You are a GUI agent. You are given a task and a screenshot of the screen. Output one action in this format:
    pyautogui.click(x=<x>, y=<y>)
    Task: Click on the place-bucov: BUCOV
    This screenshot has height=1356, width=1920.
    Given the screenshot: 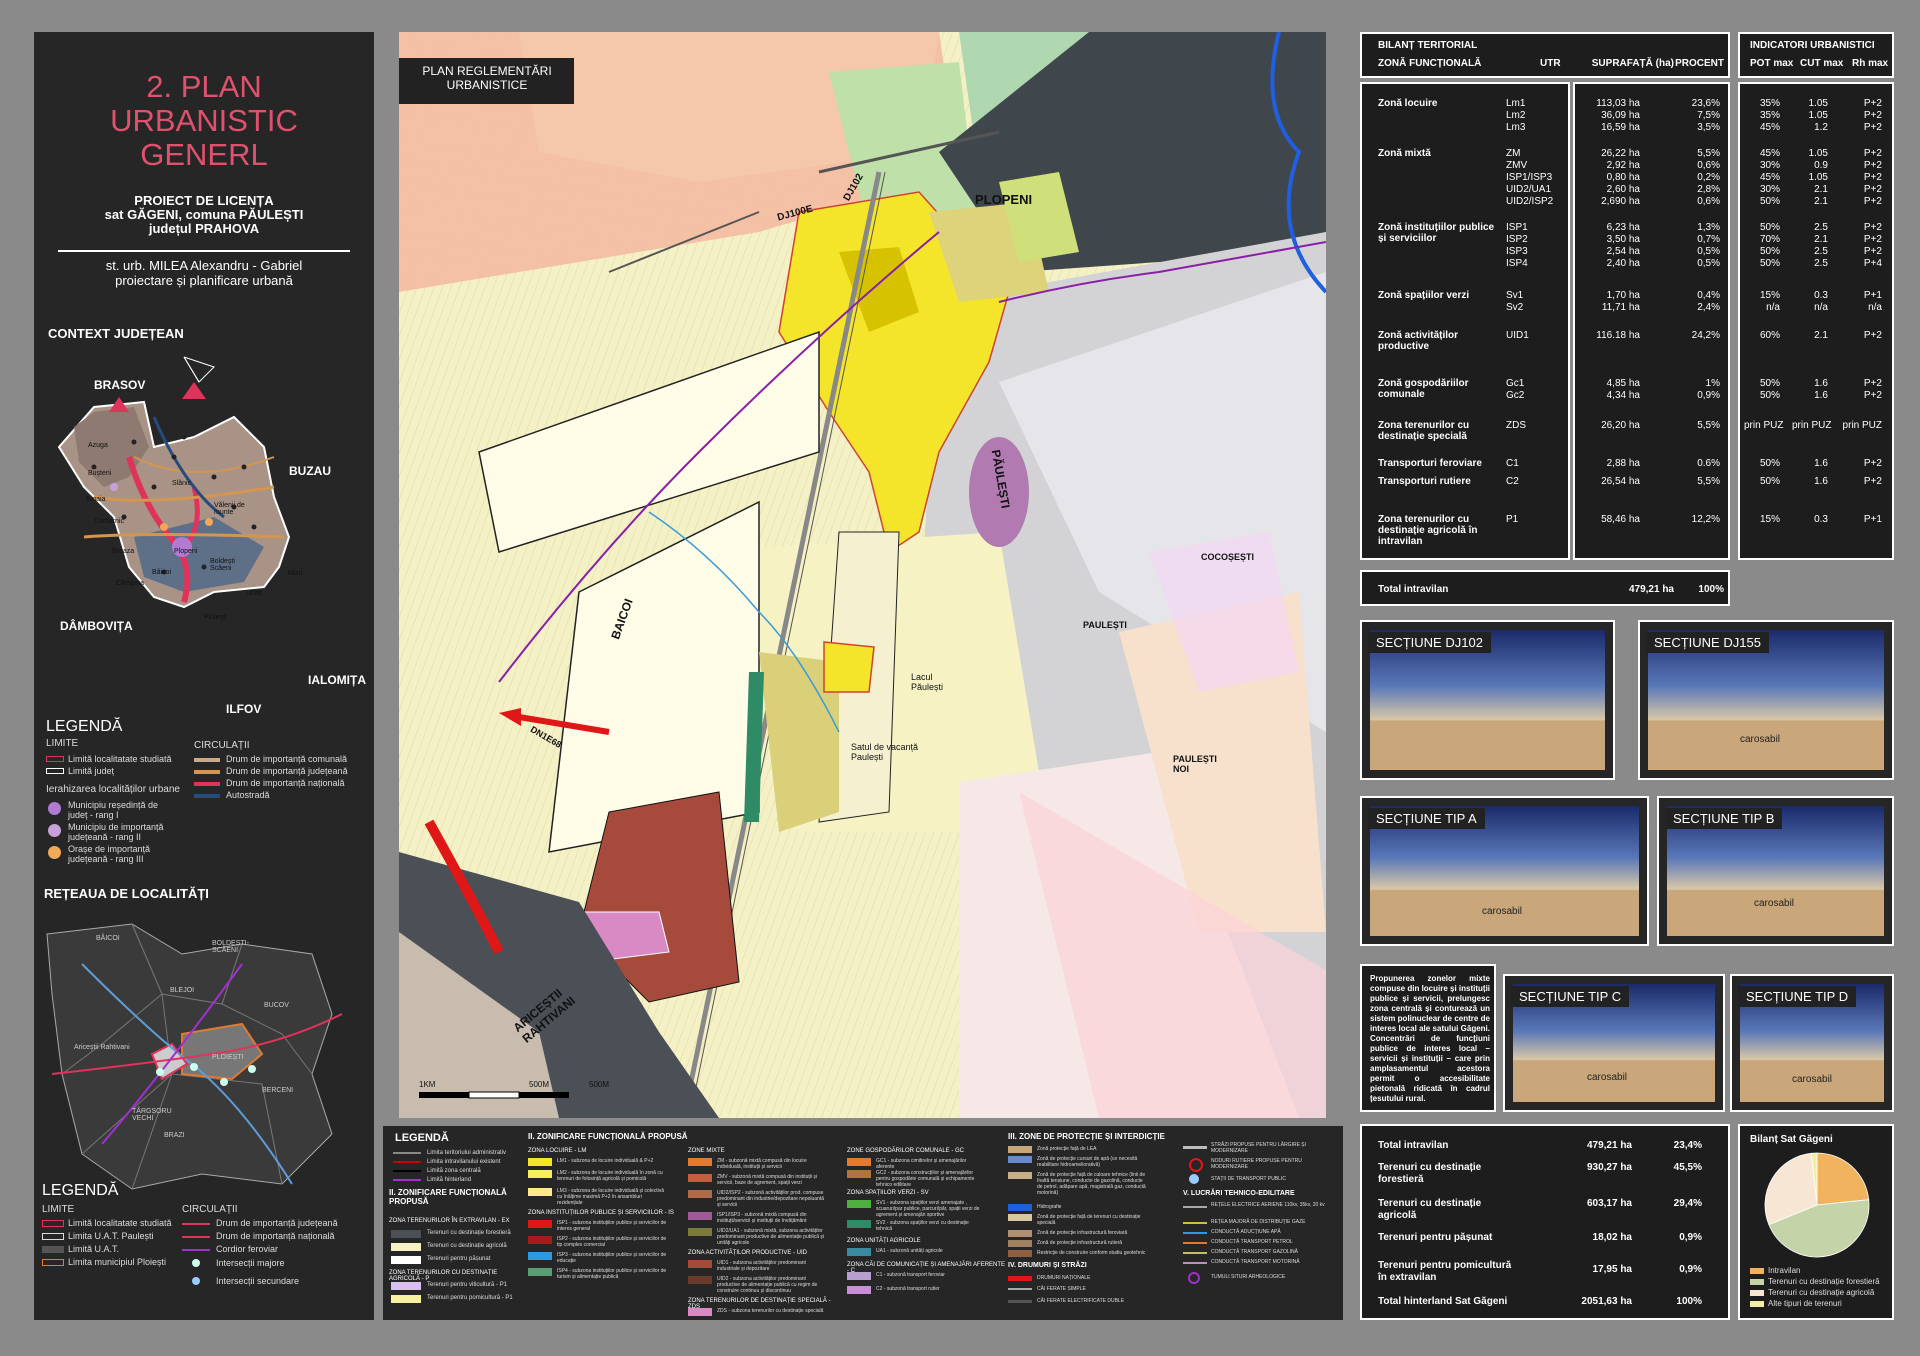 What is the action you would take?
    pyautogui.click(x=276, y=1005)
    